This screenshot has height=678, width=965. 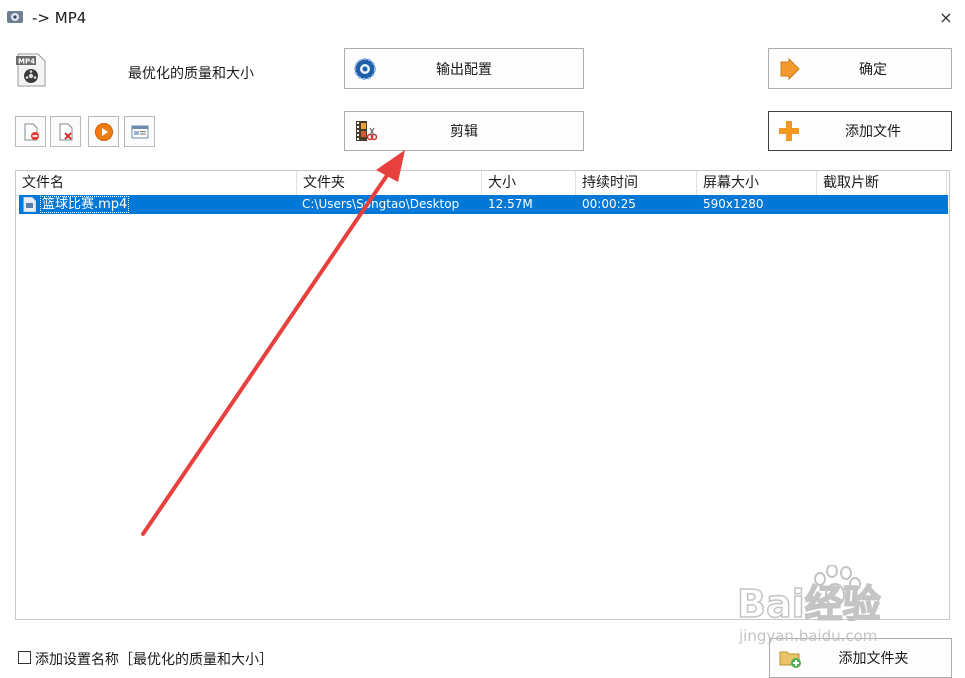 I want to click on ok-button: 确定, so click(x=860, y=68).